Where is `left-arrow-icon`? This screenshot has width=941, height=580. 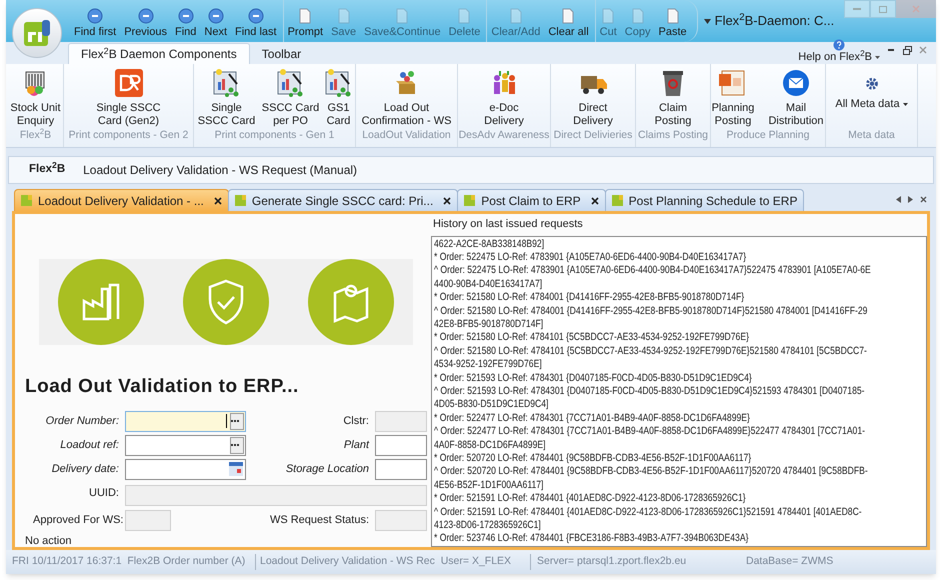 left-arrow-icon is located at coordinates (898, 199).